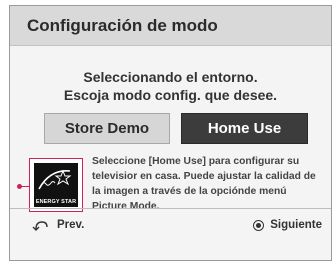  I want to click on next-label: Siguiente, so click(296, 225).